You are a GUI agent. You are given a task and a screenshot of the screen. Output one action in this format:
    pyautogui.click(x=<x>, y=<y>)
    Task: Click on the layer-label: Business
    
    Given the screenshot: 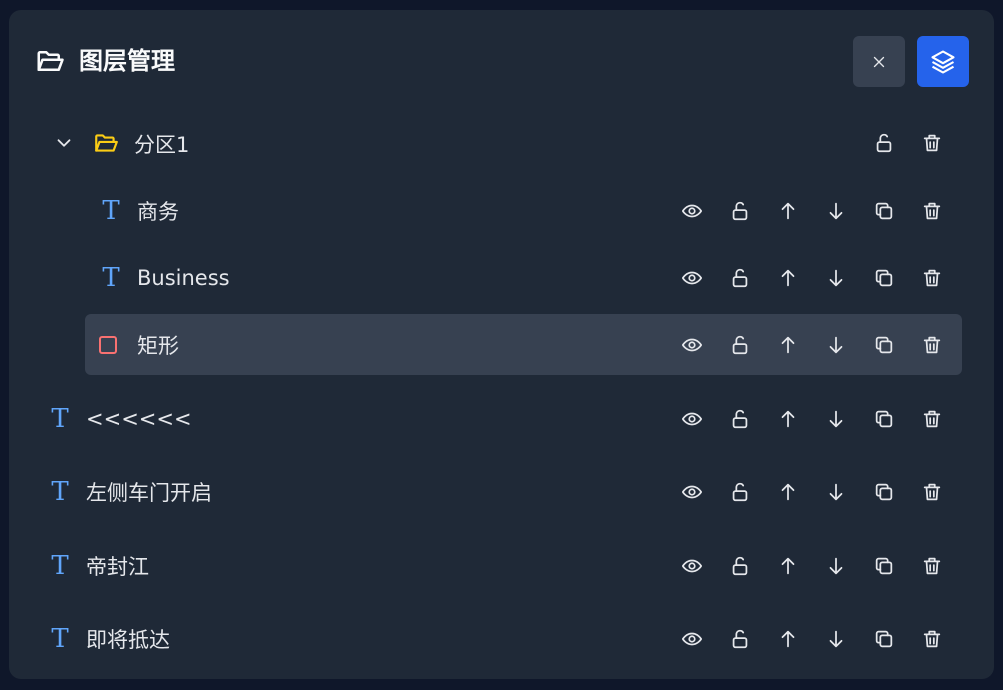 What is the action you would take?
    pyautogui.click(x=183, y=277)
    